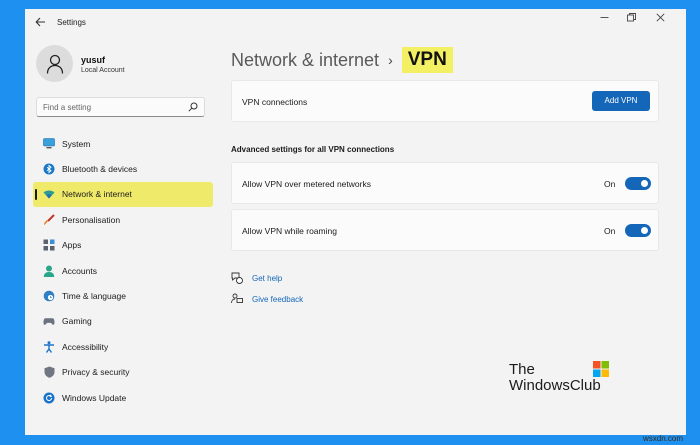 The image size is (700, 445). I want to click on bluetooth-icon, so click(49, 169).